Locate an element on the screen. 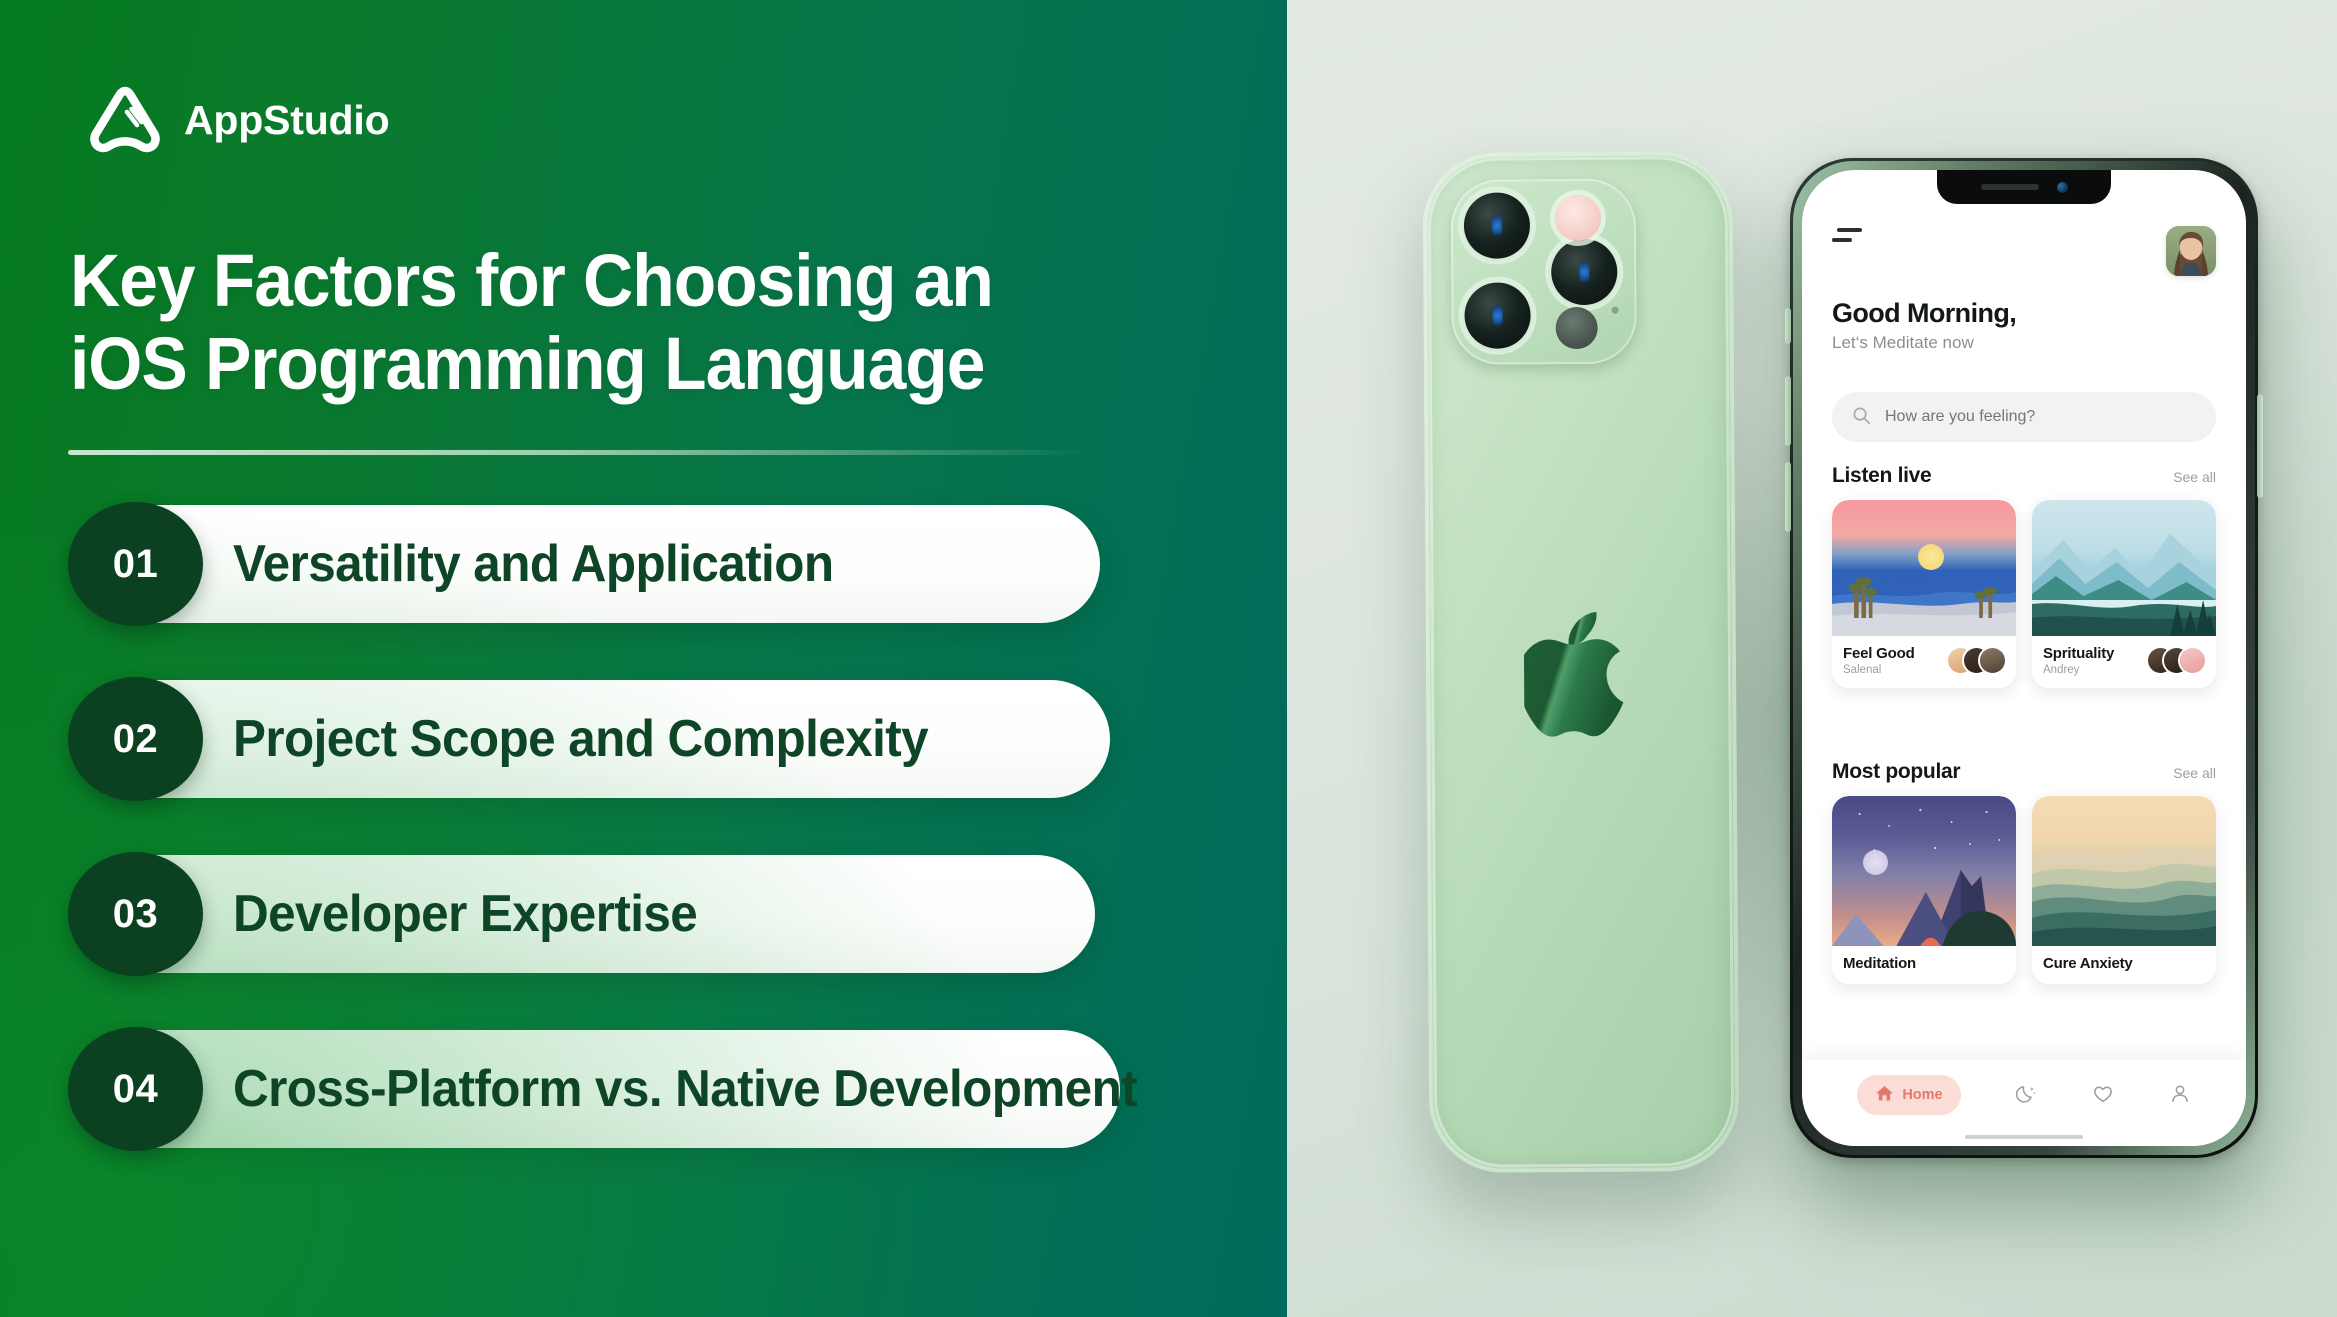  factor-label: Versatility and Application is located at coordinates (533, 564).